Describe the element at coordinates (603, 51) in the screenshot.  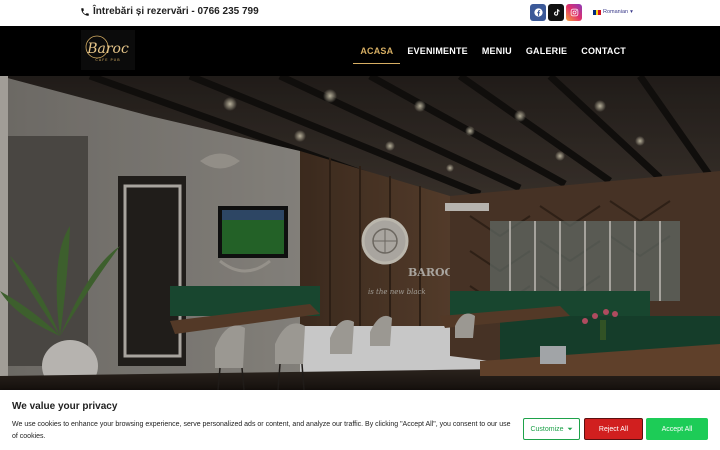
I see `nav-item-contact: CONTACT` at that location.